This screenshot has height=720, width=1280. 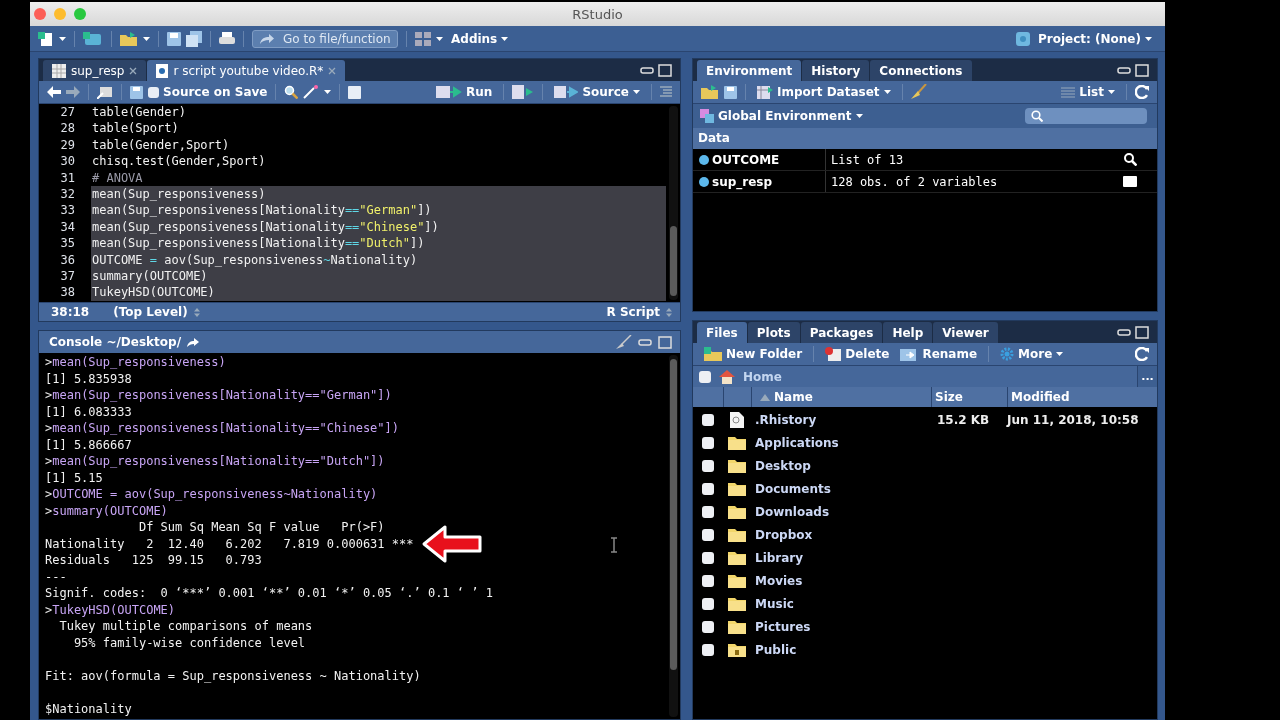 I want to click on console-output-line: $Nationality, so click(x=88, y=708).